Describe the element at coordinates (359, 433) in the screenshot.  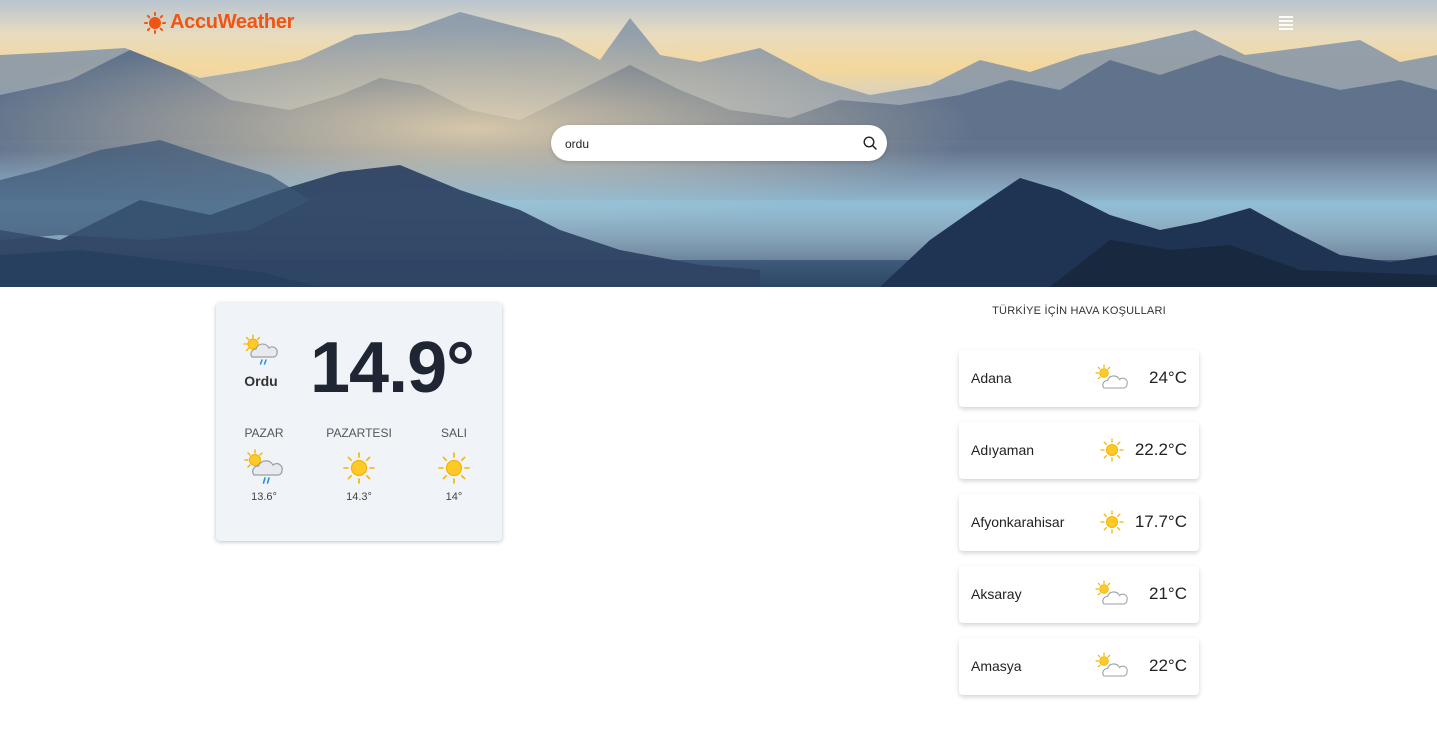
I see `forecast-day-label: PAZARTESI` at that location.